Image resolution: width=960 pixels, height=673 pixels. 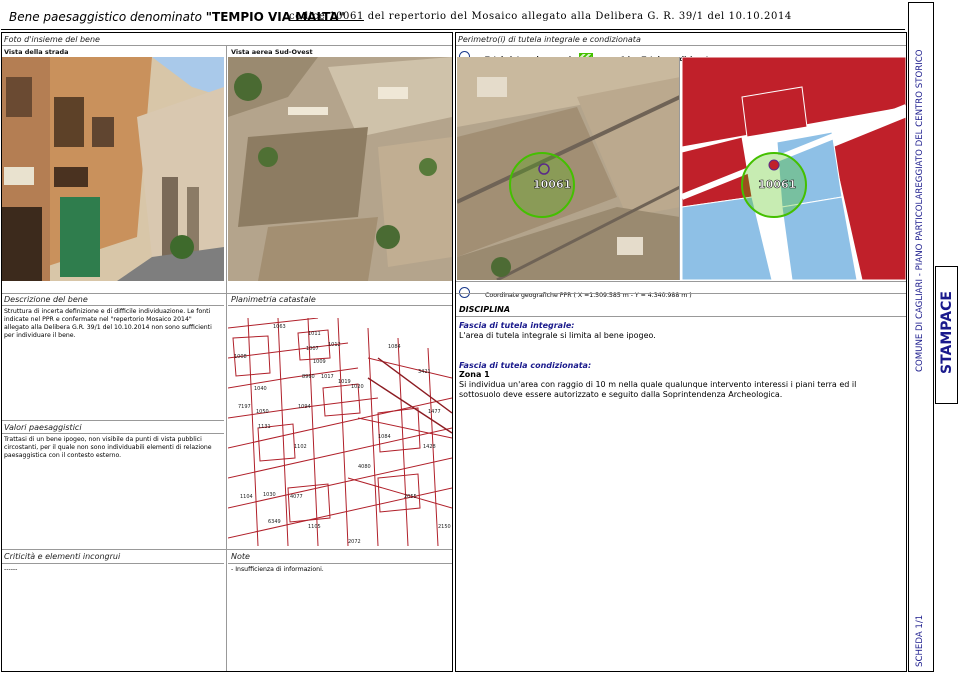 I want to click on parcel-number: 1011, so click(x=314, y=334).